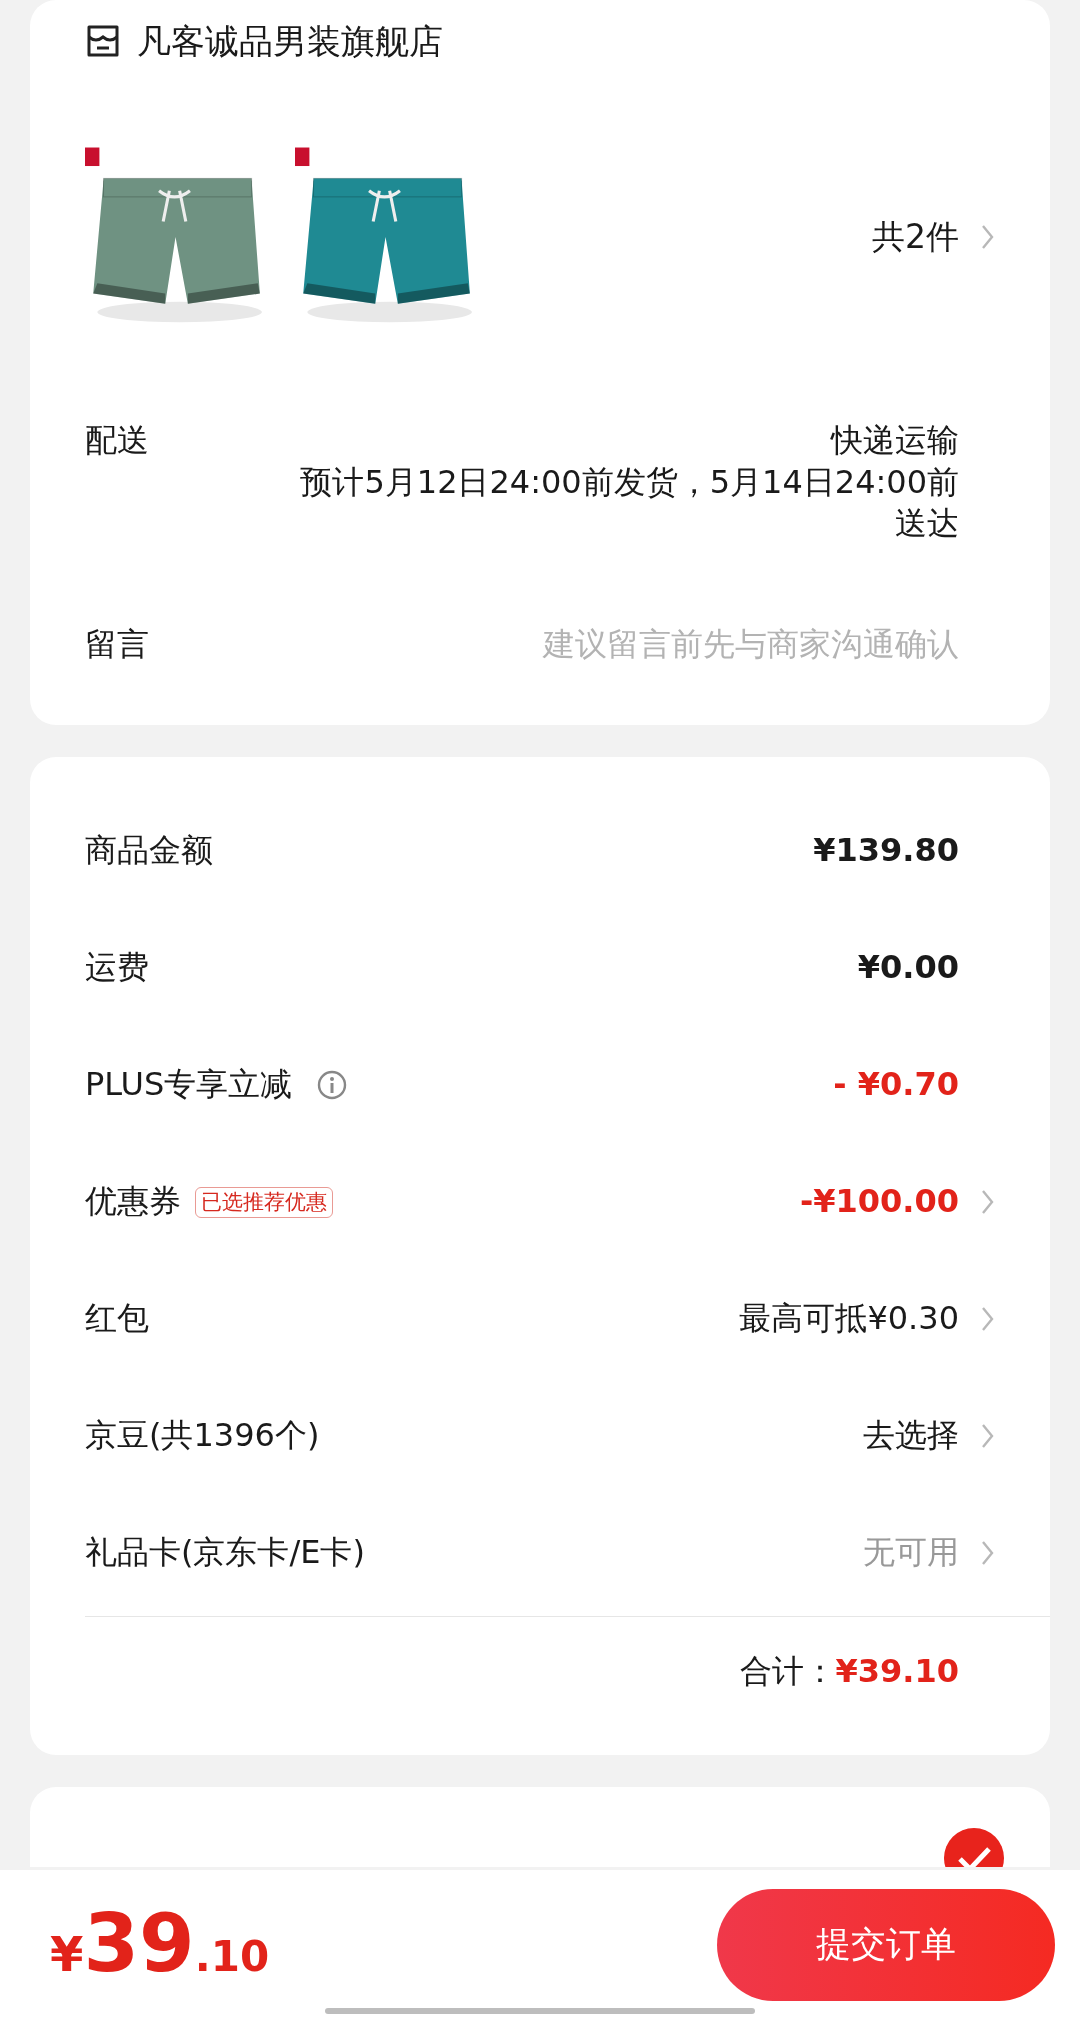  I want to click on cost-value: - ¥0.70, so click(896, 1085).